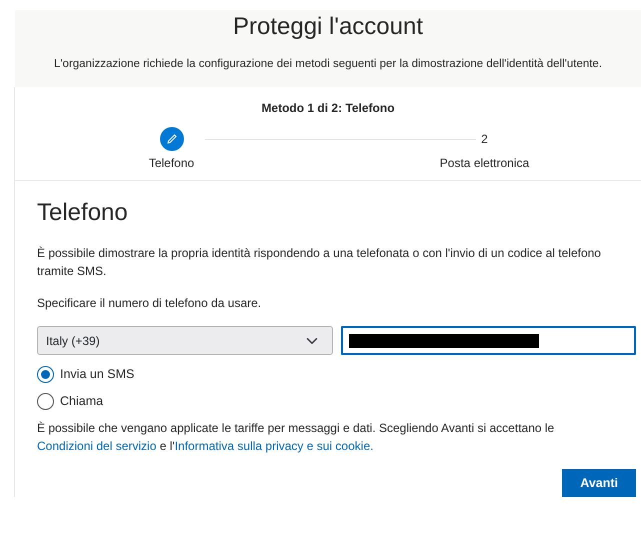 This screenshot has height=544, width=641. I want to click on step-label: Telefono, so click(171, 163).